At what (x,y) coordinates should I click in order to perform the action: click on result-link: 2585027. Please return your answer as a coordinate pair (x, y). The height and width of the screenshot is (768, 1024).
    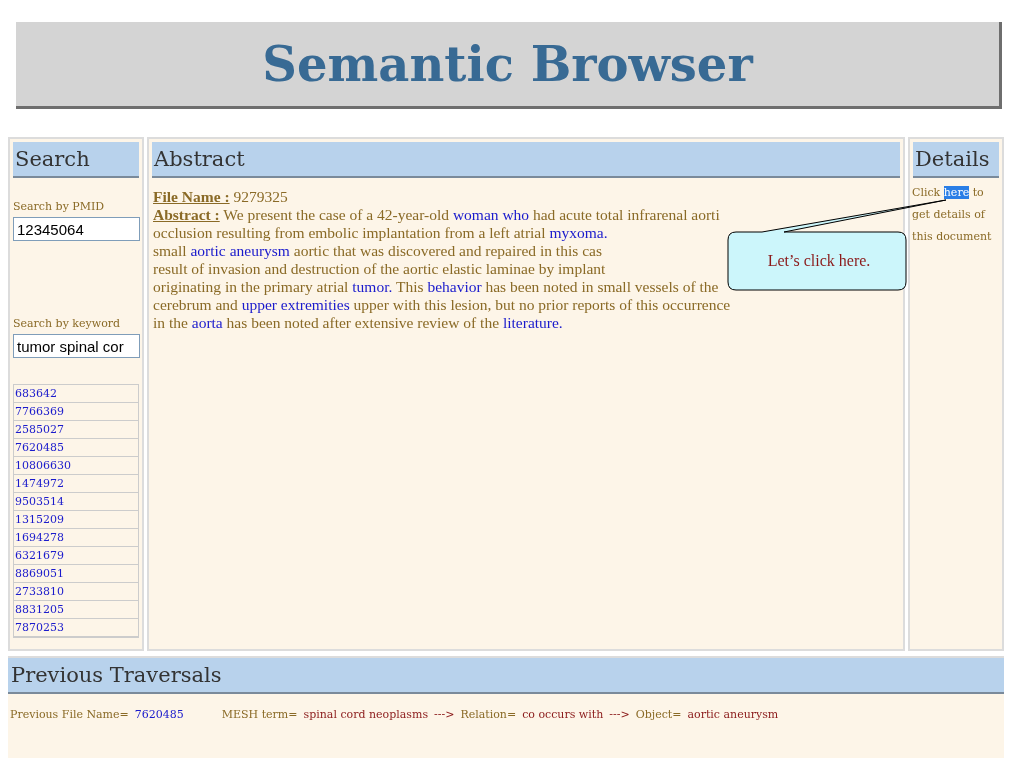
    Looking at the image, I should click on (76, 430).